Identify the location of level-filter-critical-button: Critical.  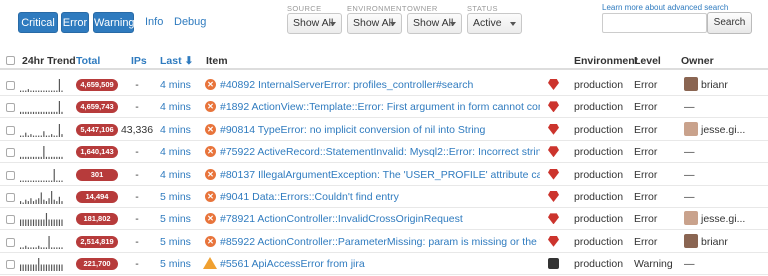
(38, 22).